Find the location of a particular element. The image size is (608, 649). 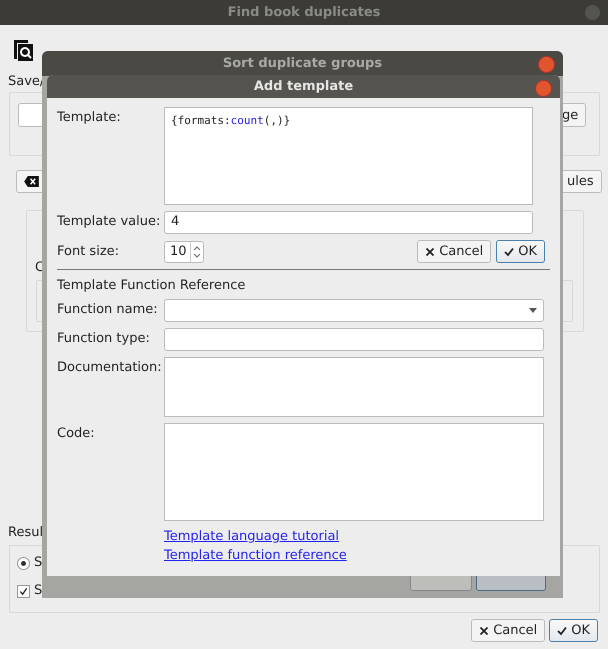

radio-label: S is located at coordinates (38, 562).